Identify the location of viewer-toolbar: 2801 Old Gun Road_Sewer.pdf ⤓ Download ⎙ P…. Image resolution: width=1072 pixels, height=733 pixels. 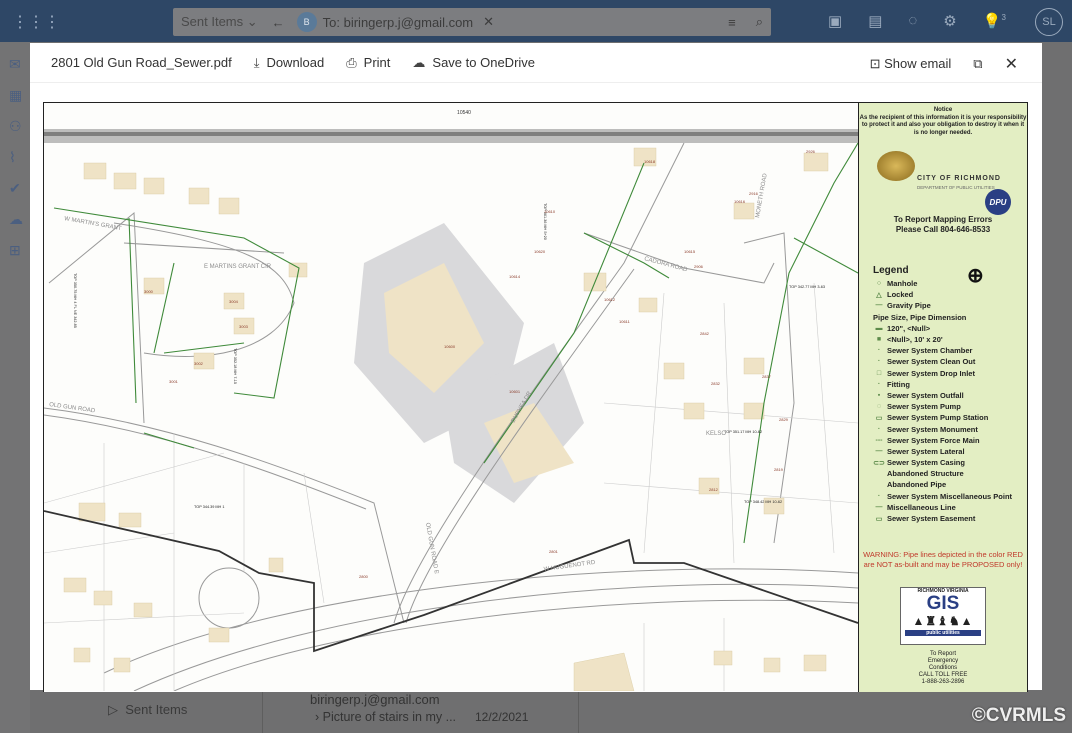
(536, 63).